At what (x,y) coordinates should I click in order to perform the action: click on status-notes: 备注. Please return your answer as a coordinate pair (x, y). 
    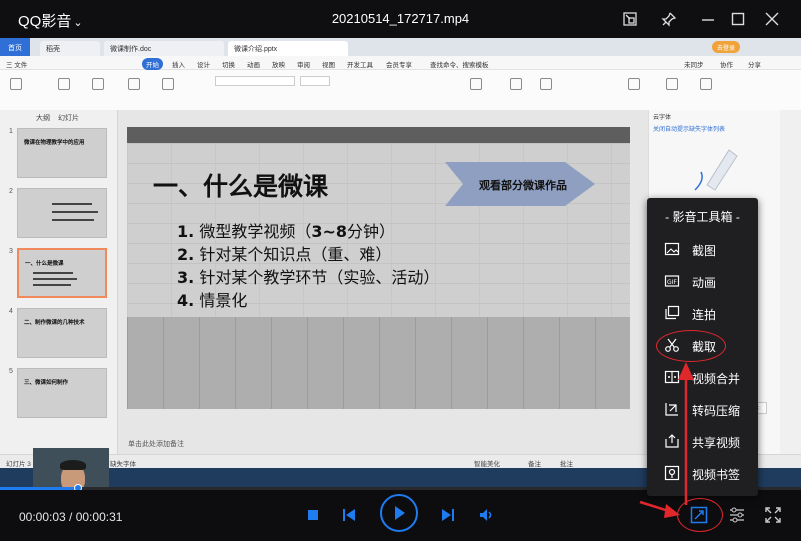
    Looking at the image, I should click on (534, 464).